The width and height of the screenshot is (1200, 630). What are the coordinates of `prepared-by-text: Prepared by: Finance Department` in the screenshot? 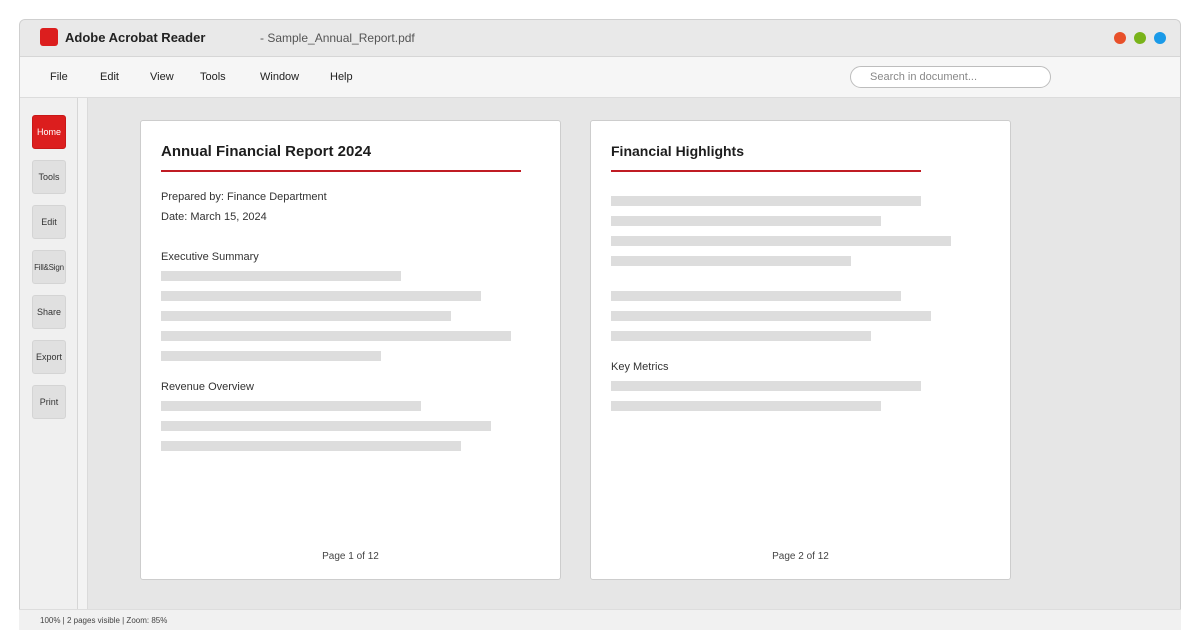 It's located at (244, 197).